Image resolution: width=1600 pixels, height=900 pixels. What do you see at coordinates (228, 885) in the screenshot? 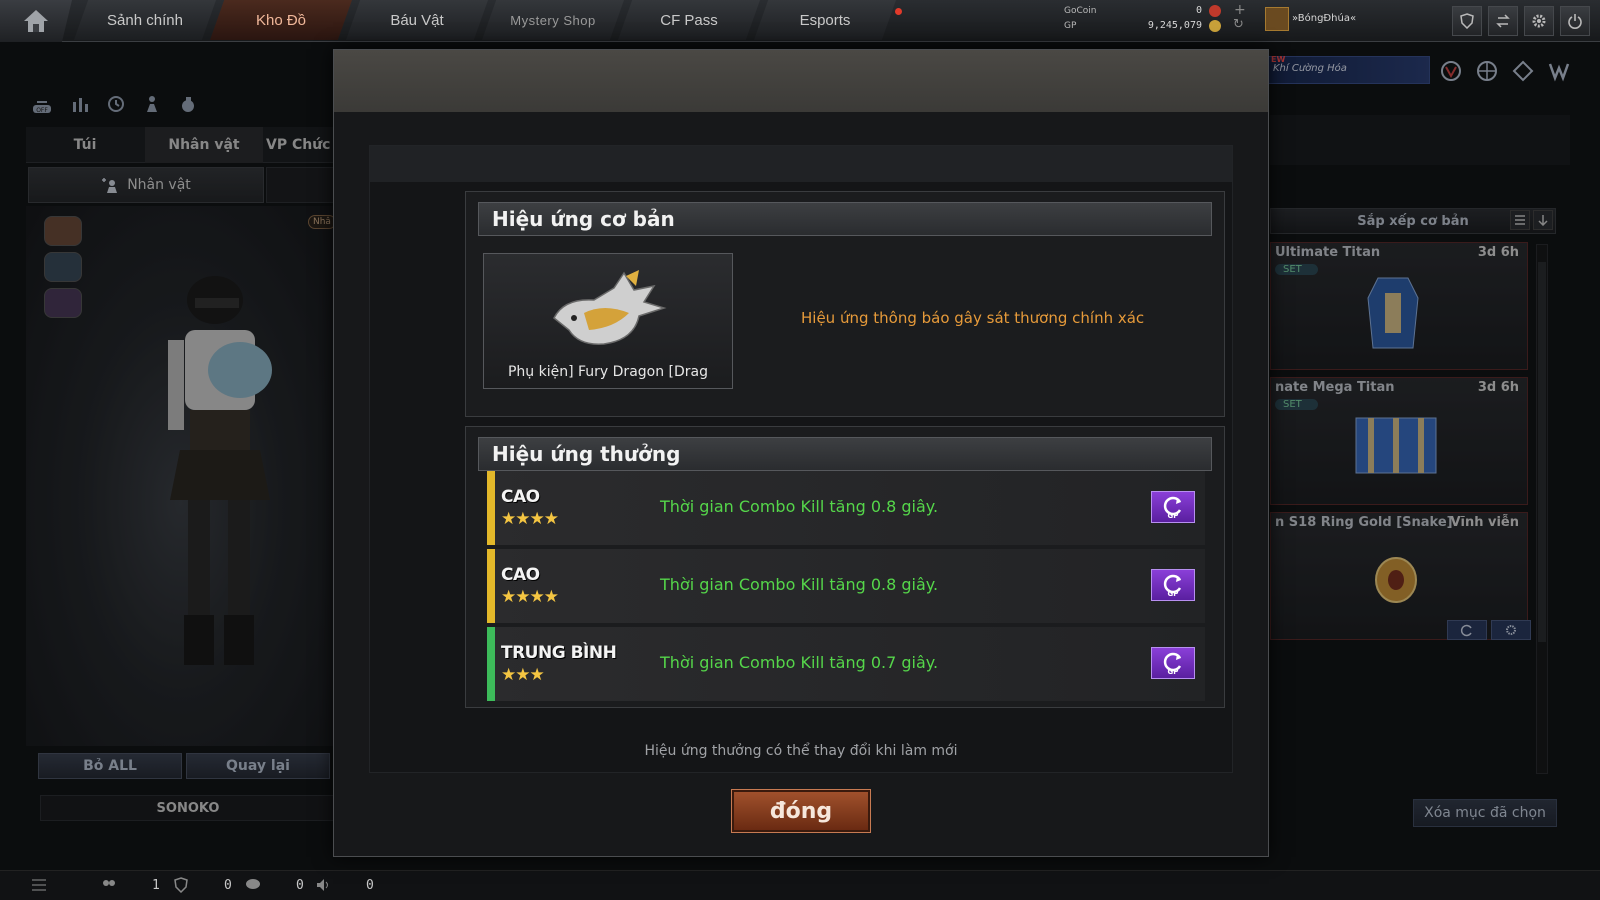
I see `clan-count: 0` at bounding box center [228, 885].